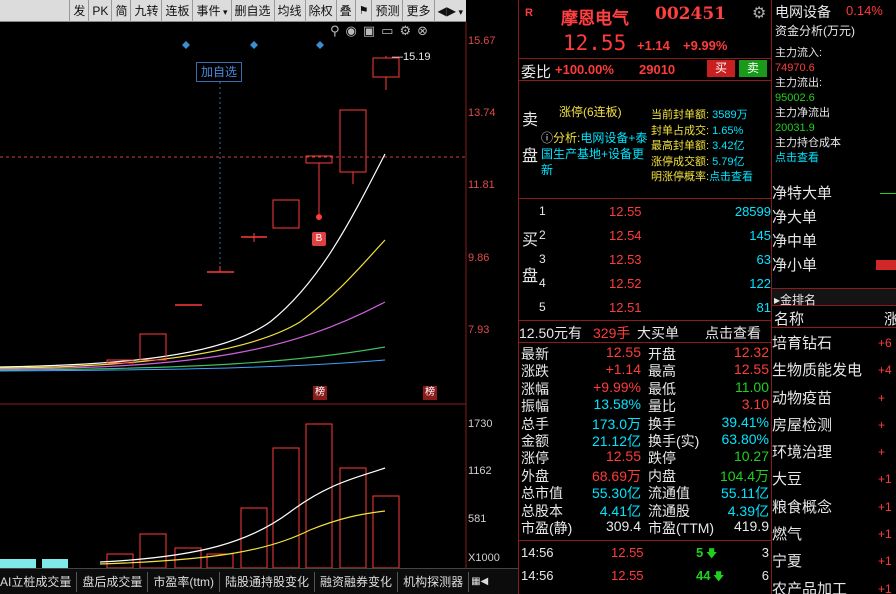 This screenshot has height=594, width=896. What do you see at coordinates (39, 581) in the screenshot?
I see `tab-ai-volume: AI立桩成交量` at bounding box center [39, 581].